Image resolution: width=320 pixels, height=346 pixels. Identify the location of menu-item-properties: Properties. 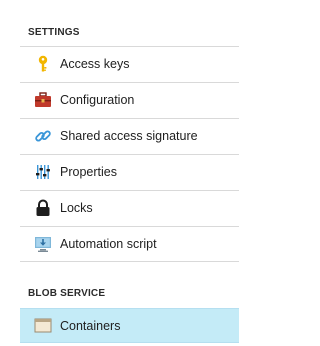
(129, 171).